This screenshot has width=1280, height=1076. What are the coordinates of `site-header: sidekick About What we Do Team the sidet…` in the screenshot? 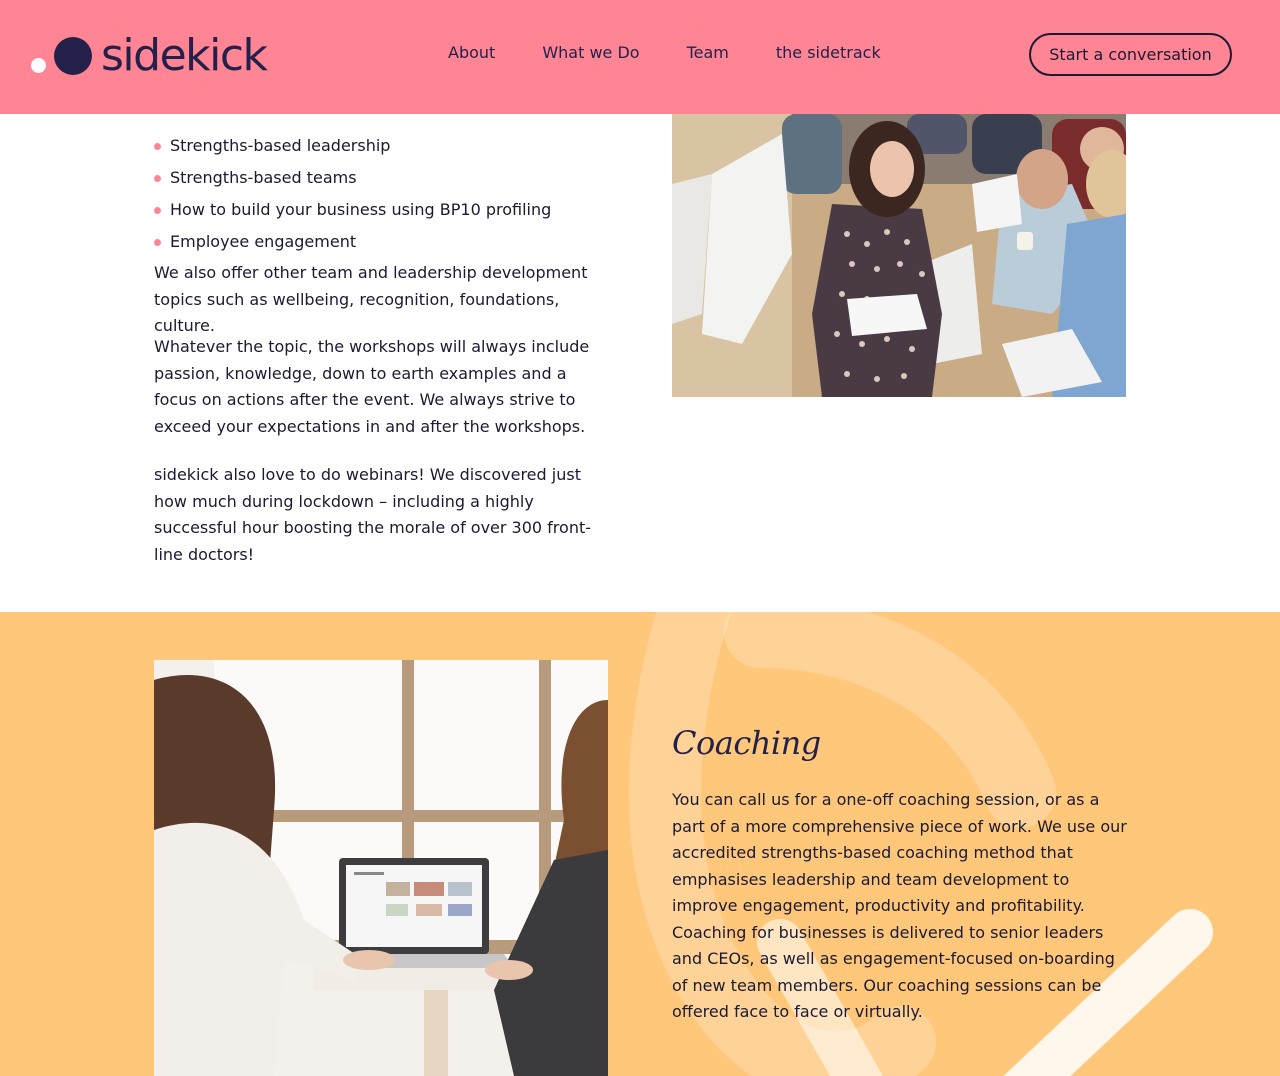 It's located at (640, 57).